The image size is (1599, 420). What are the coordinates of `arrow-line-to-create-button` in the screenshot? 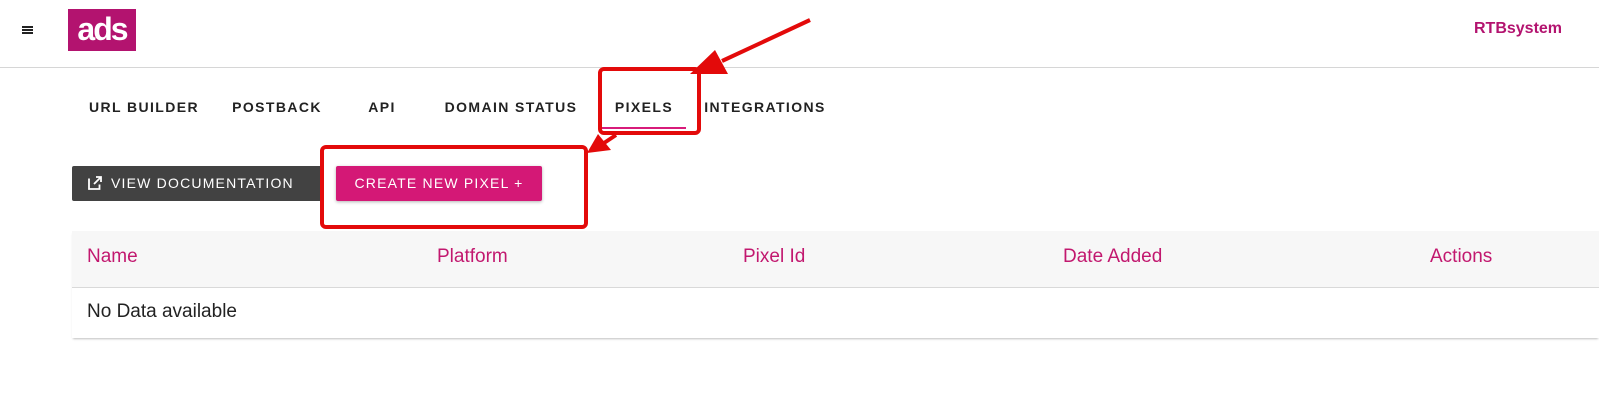 It's located at (610, 139).